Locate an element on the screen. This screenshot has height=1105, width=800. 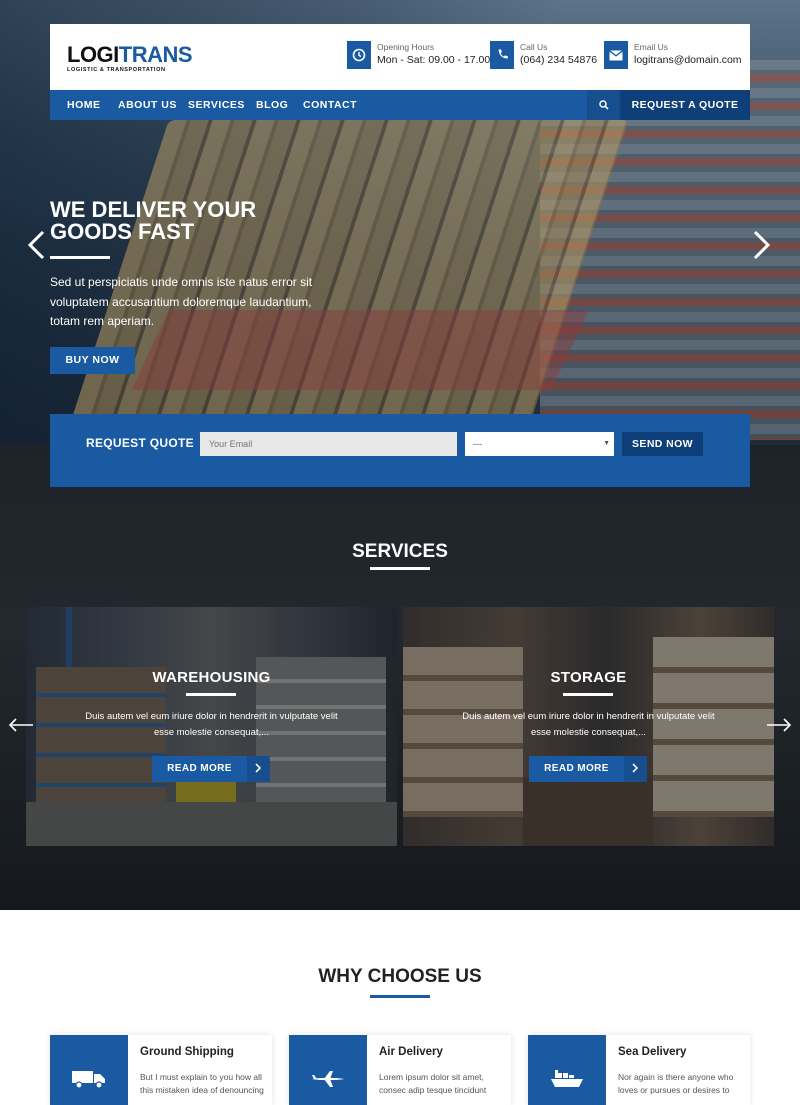
clock-icon is located at coordinates (359, 55).